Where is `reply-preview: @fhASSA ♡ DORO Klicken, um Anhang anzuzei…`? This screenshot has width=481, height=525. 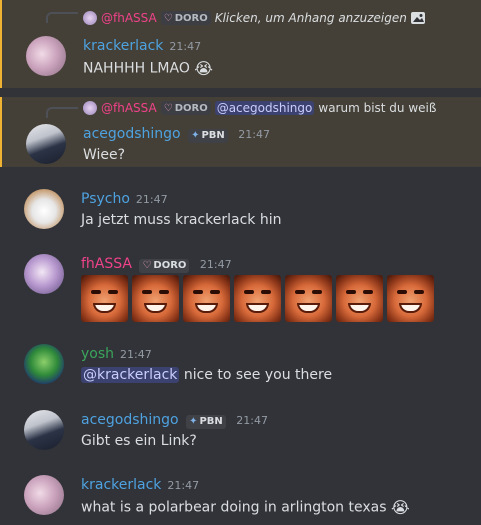 reply-preview: @fhASSA ♡ DORO Klicken, um Anhang anzuzei… is located at coordinates (254, 18).